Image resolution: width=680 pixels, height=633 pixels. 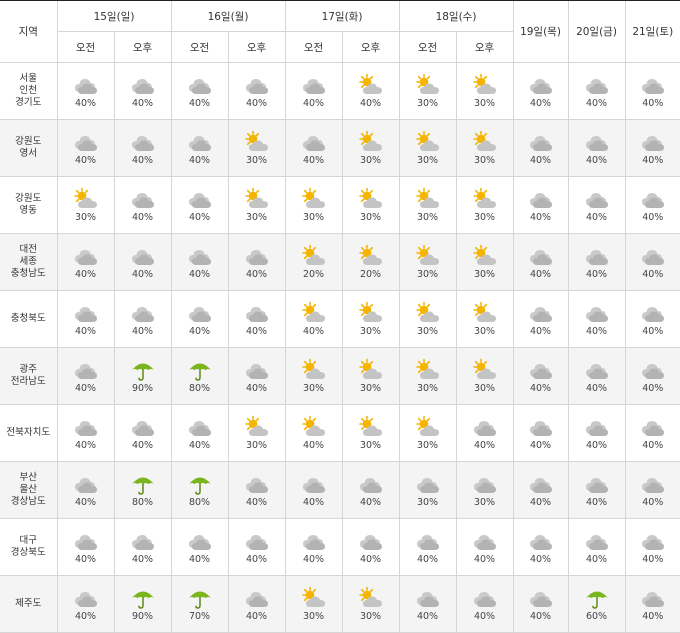 I want to click on forecast-cell: 90%, so click(x=142, y=604).